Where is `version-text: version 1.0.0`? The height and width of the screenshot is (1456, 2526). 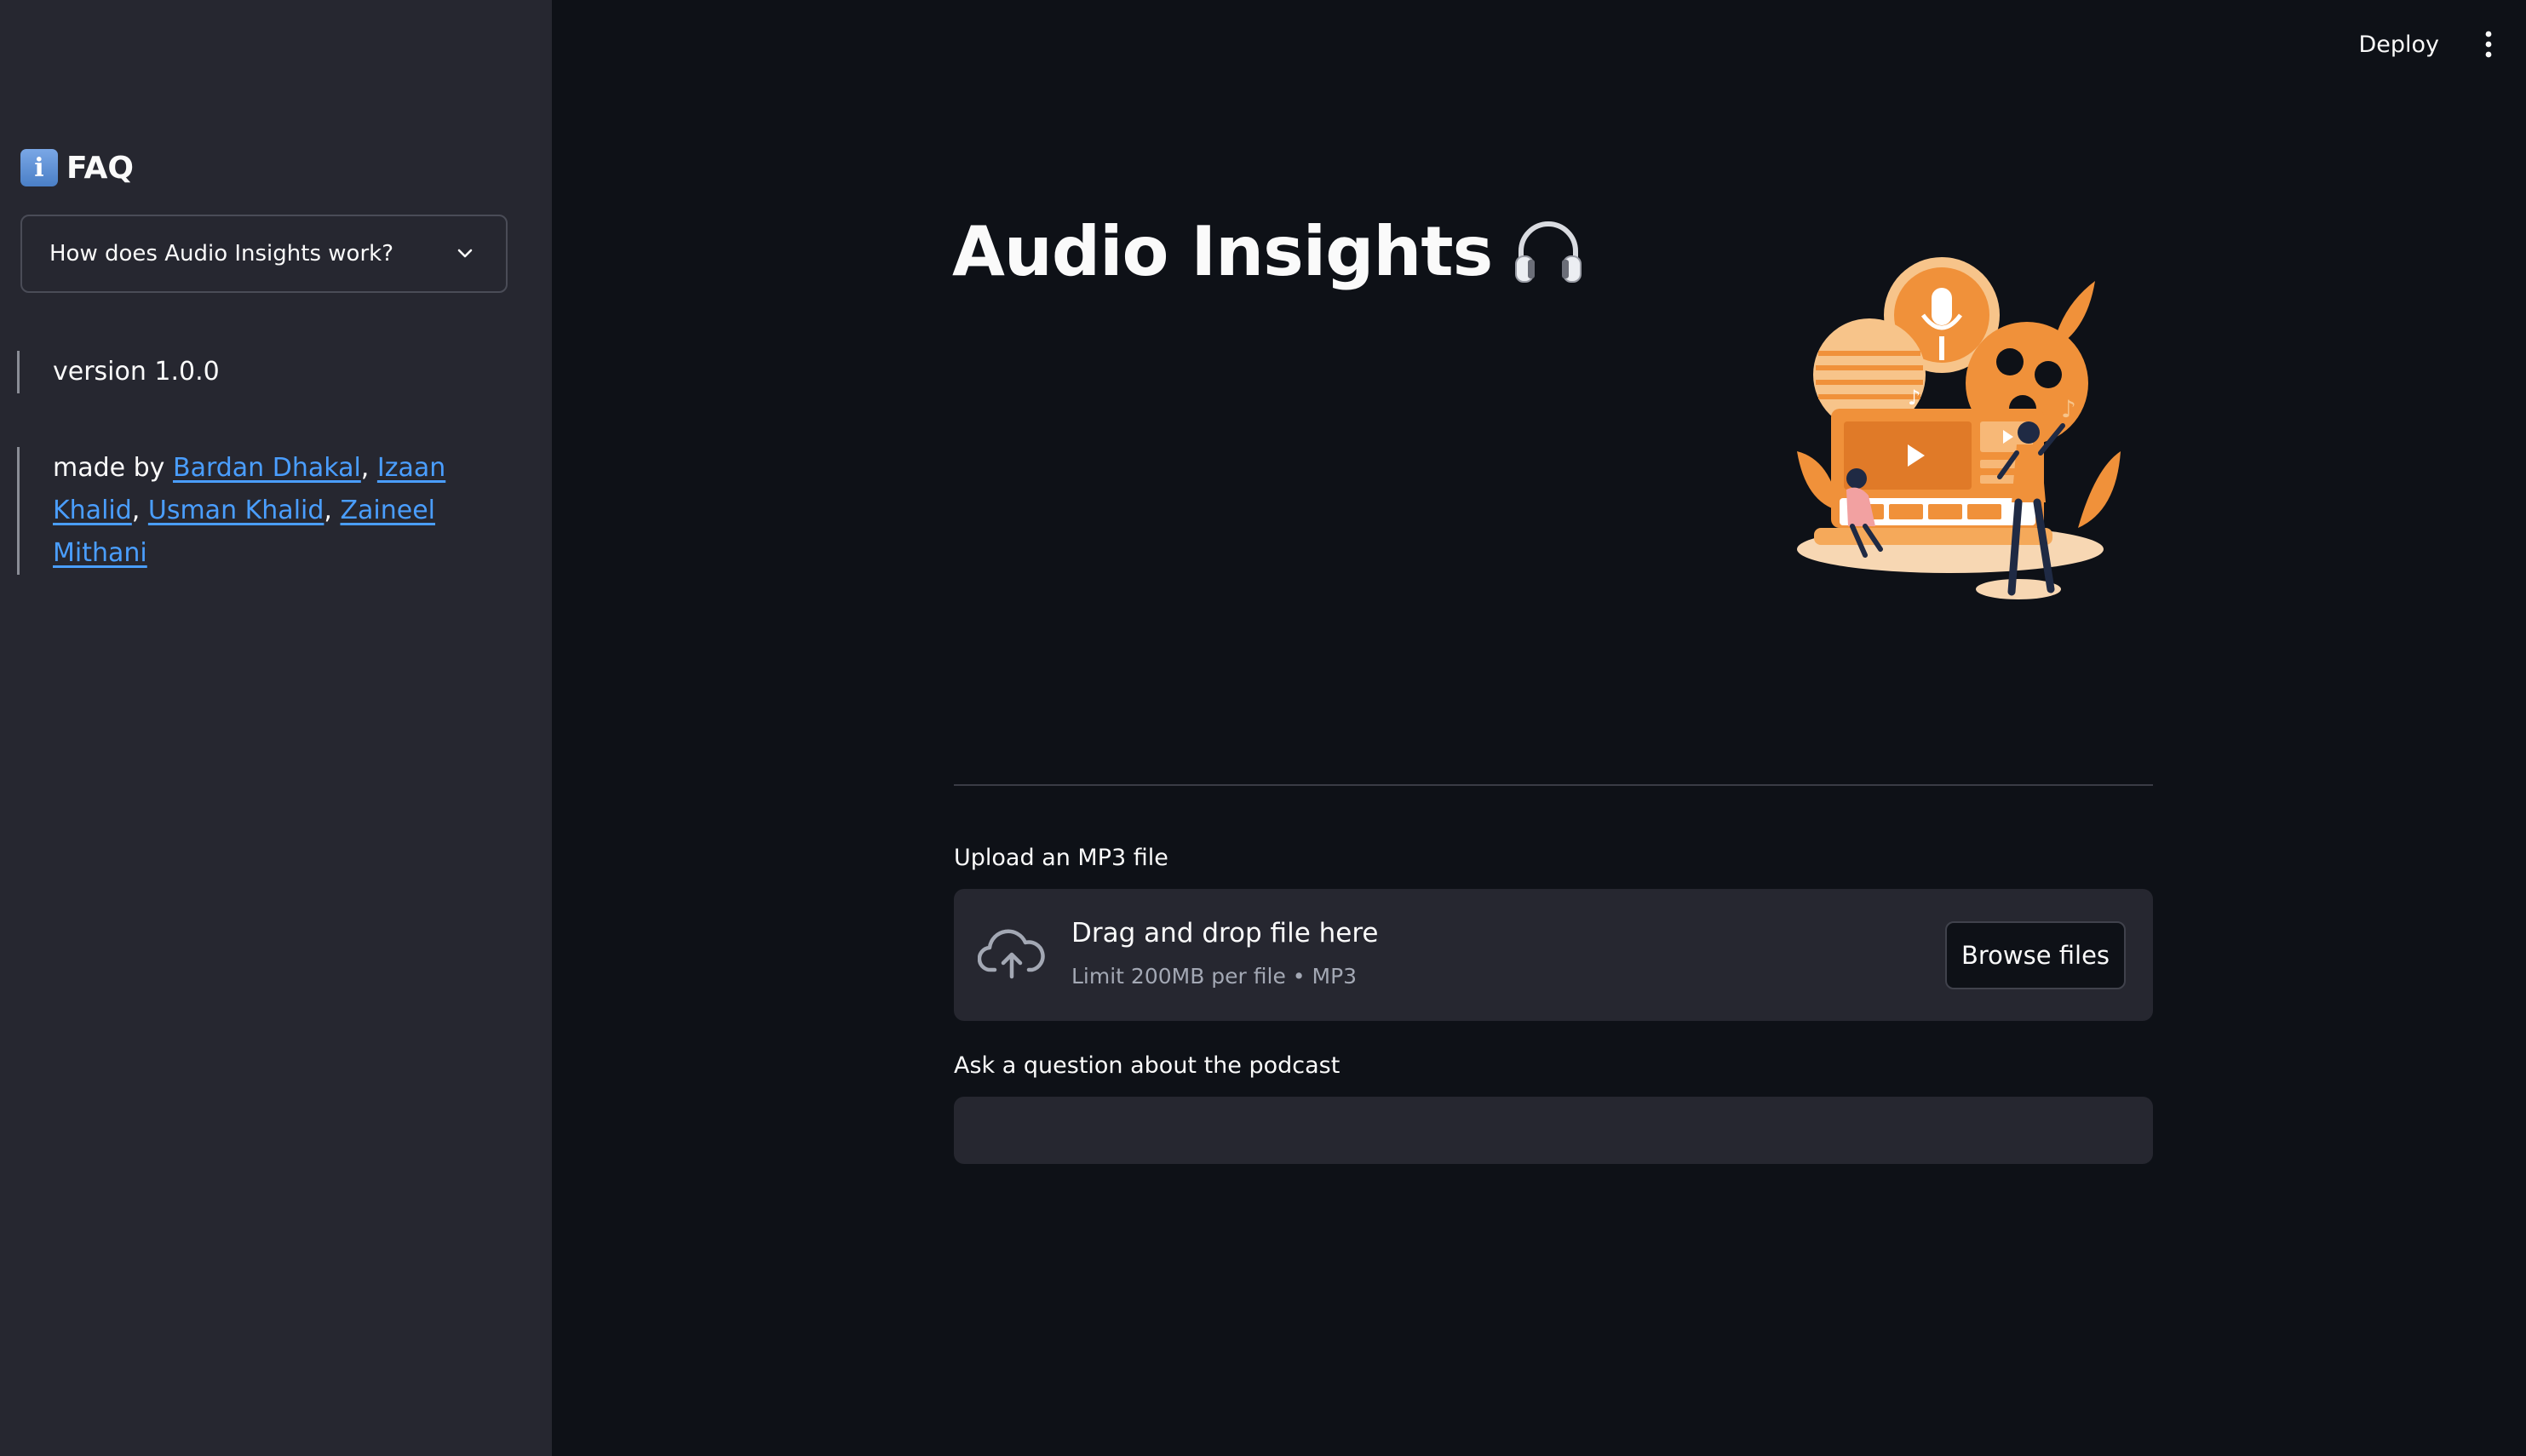
version-text: version 1.0.0 is located at coordinates (136, 372).